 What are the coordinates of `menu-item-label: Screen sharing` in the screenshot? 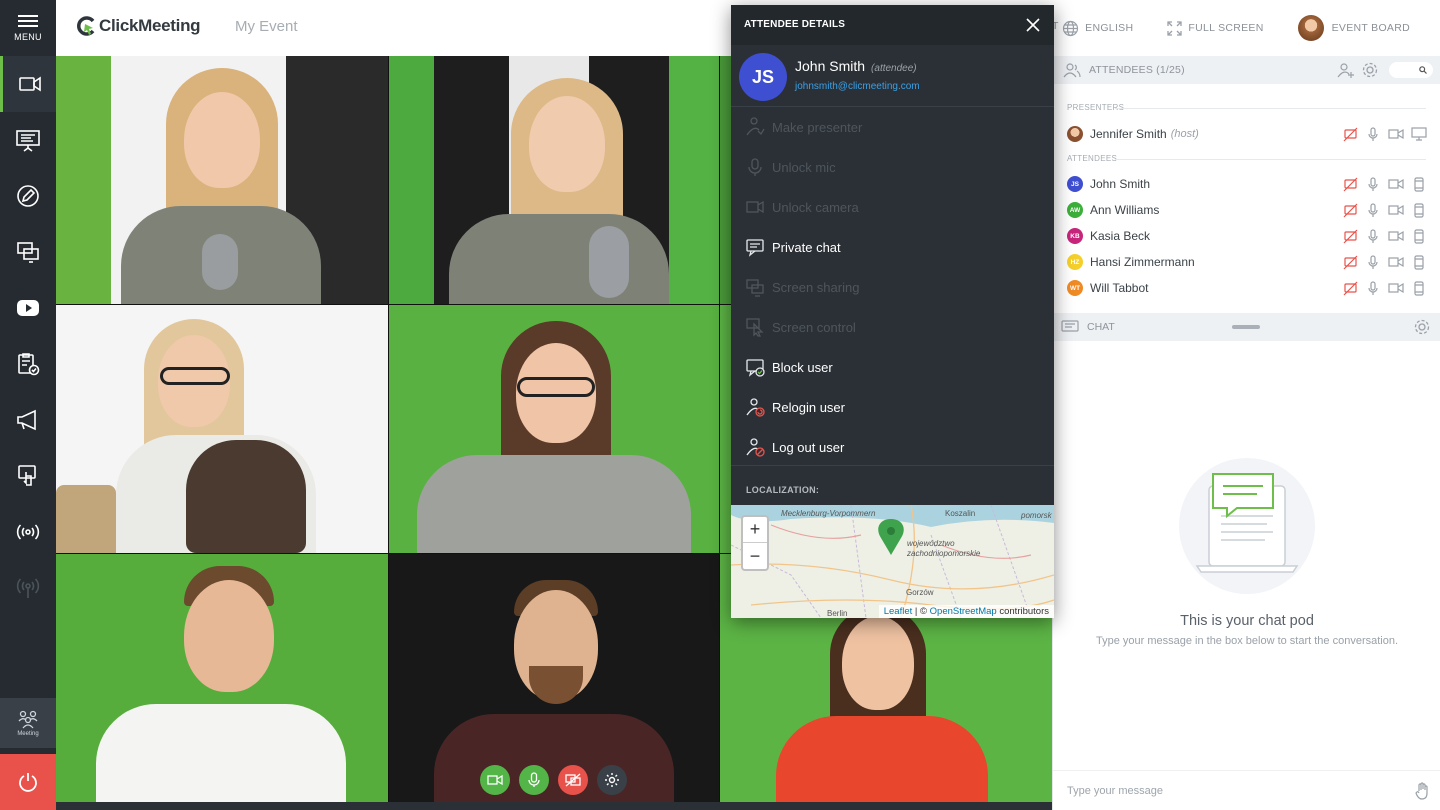 It's located at (816, 287).